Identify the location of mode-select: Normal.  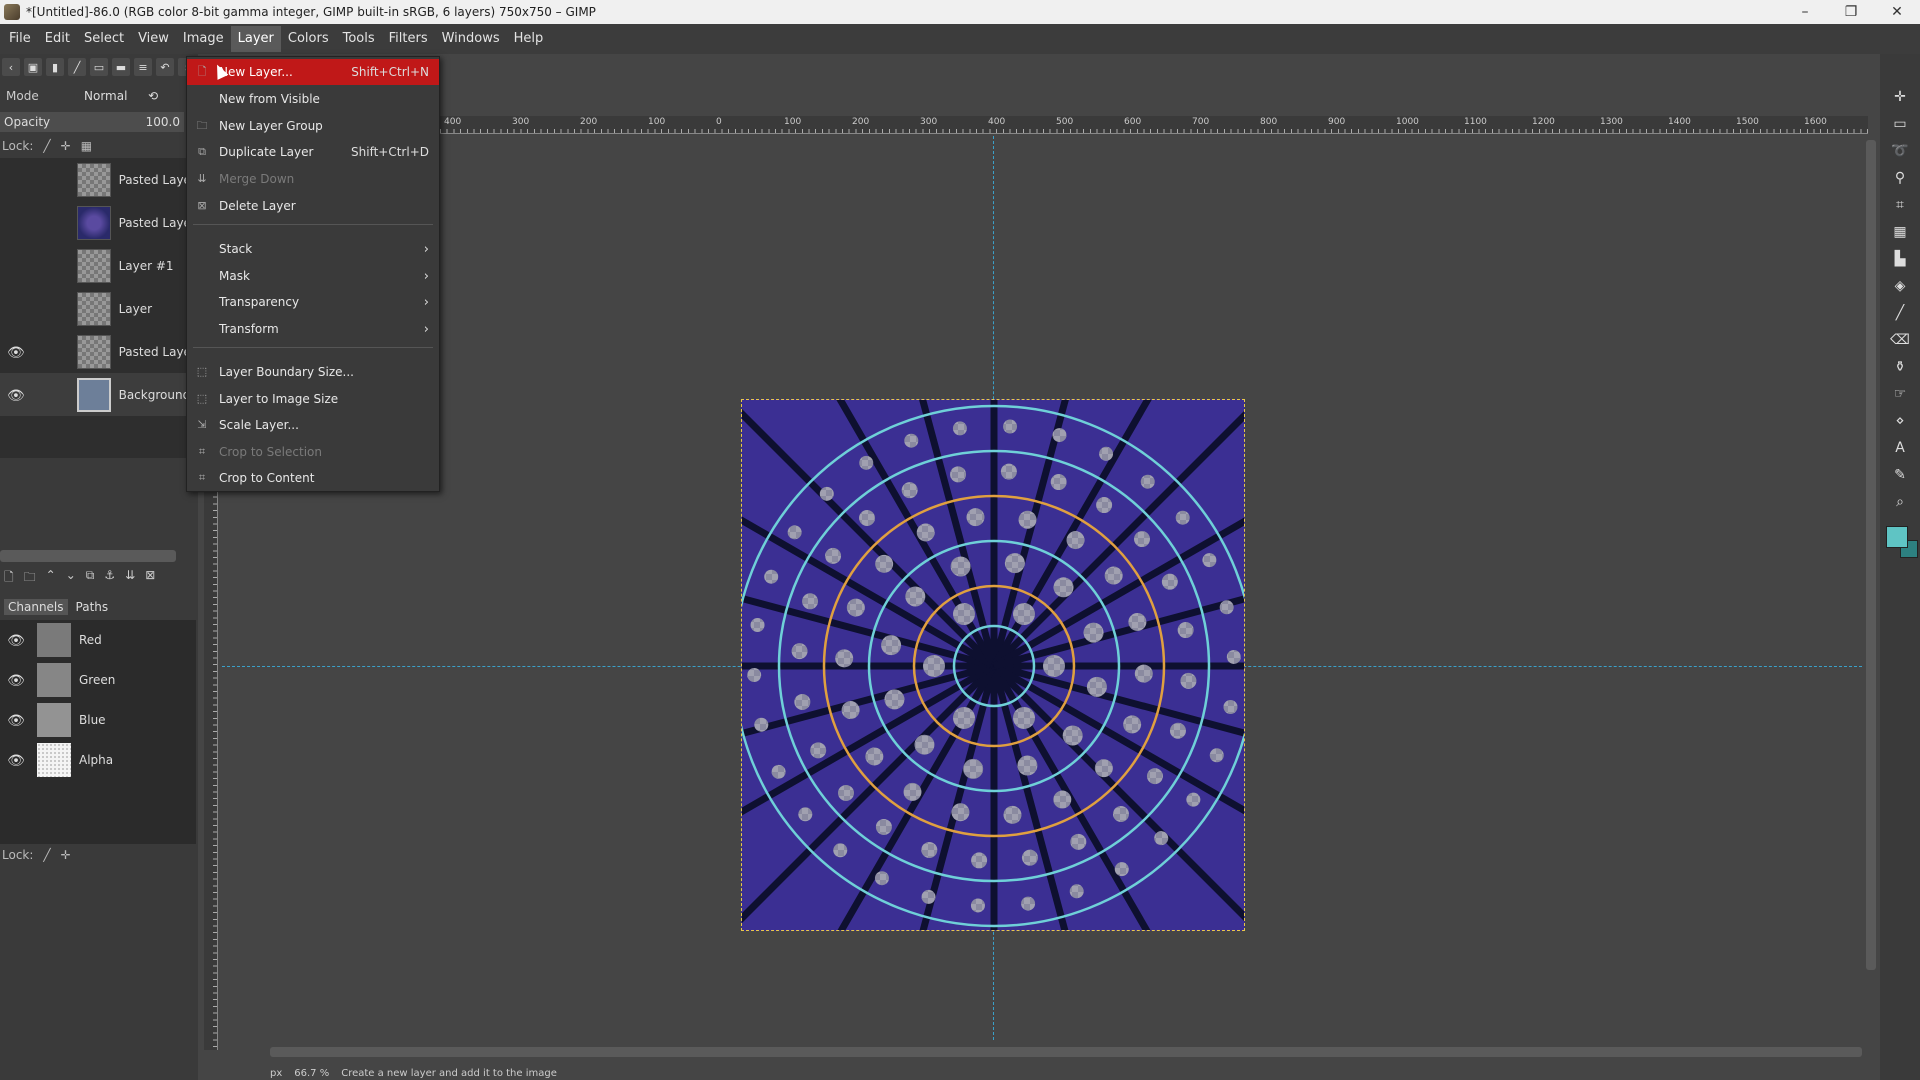
(116, 96).